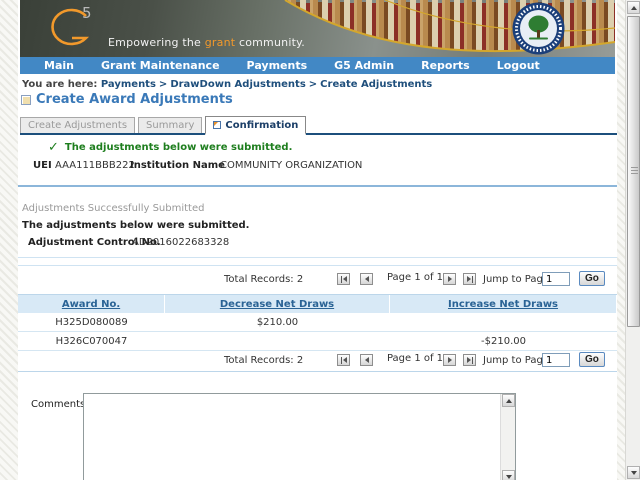  What do you see at coordinates (277, 65) in the screenshot?
I see `nav-item-payments: Payments` at bounding box center [277, 65].